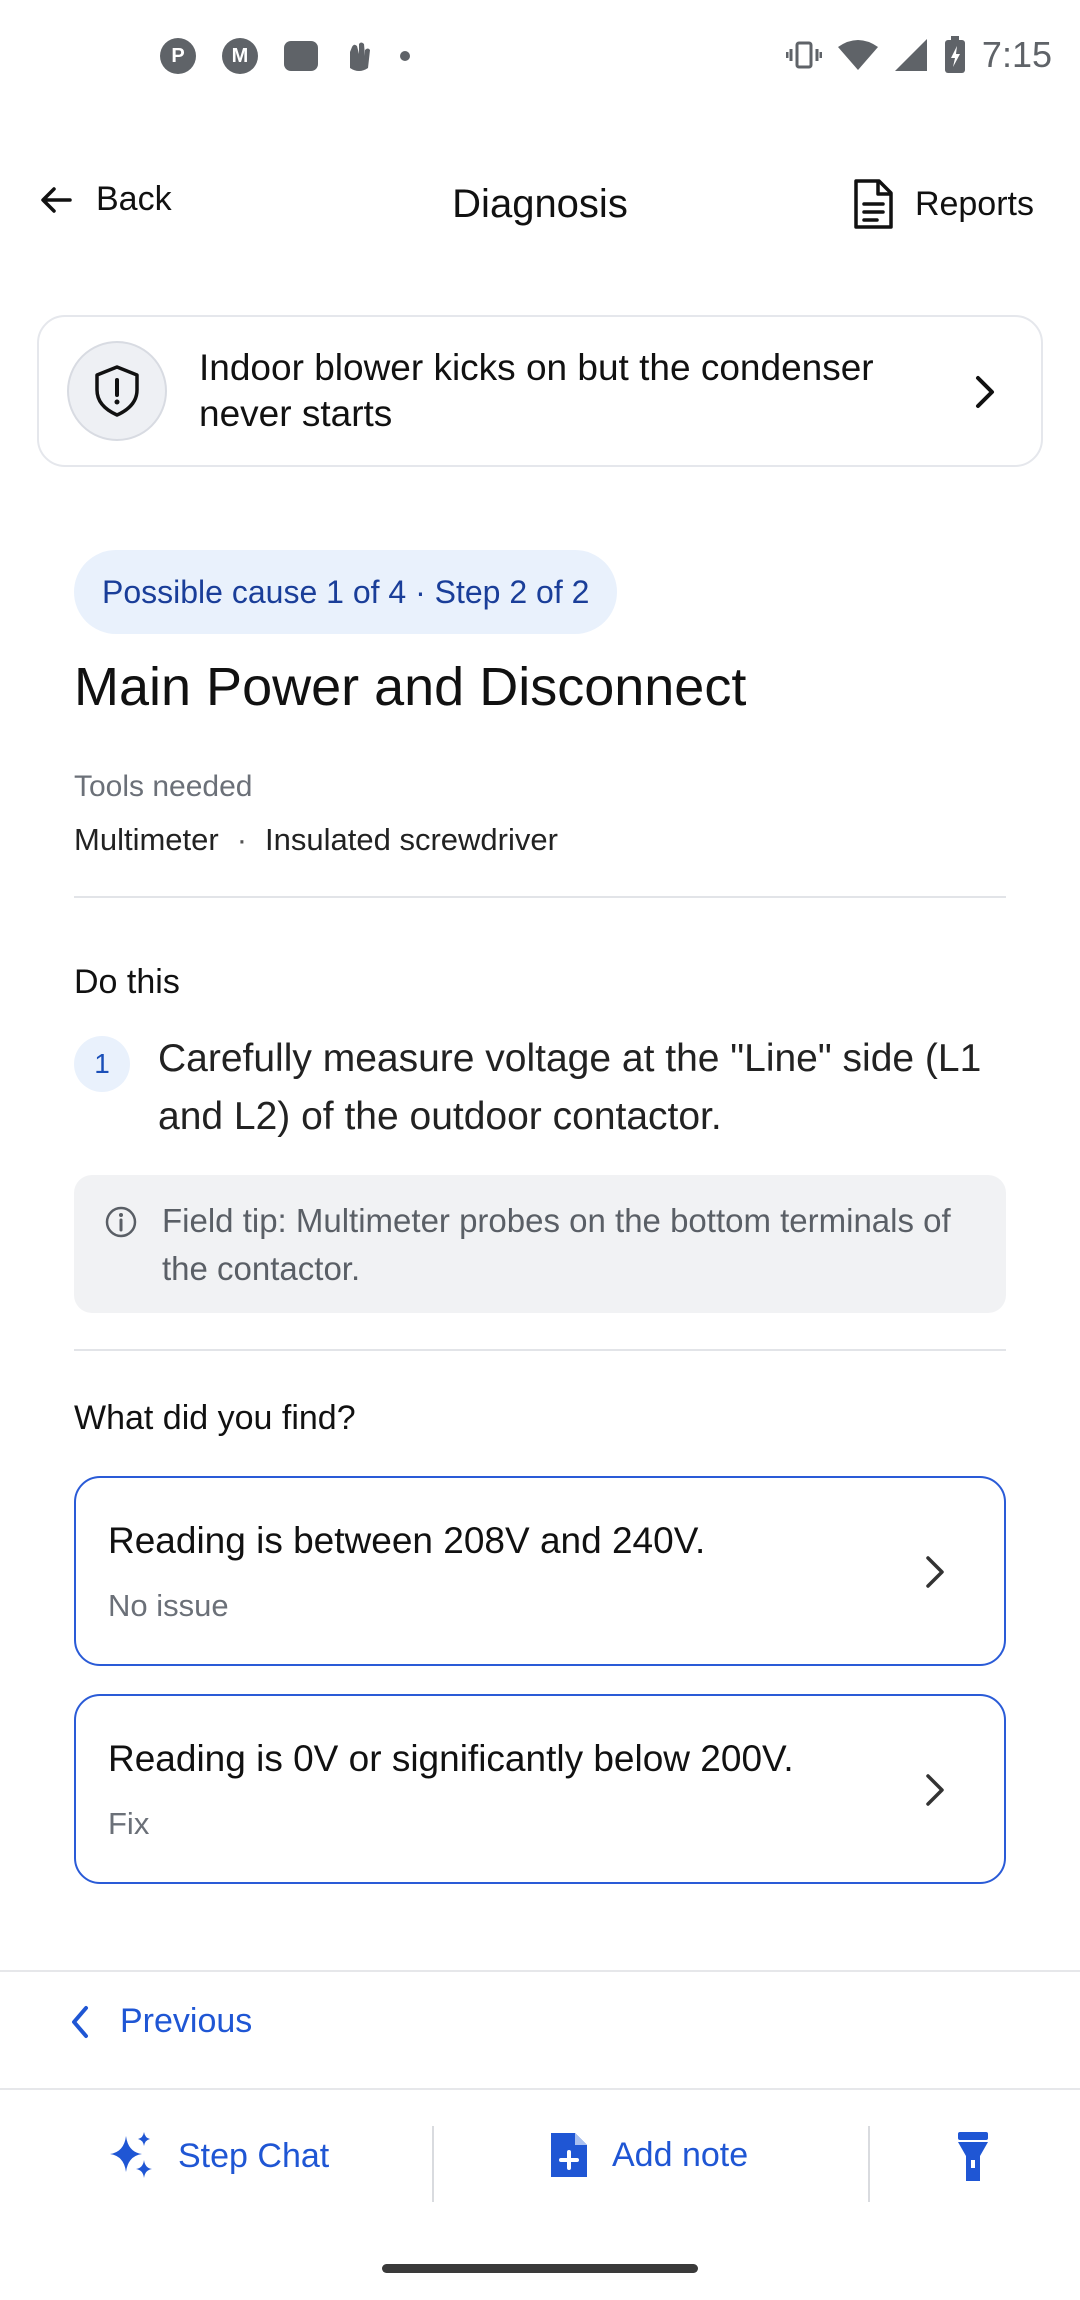 Image resolution: width=1080 pixels, height=2300 pixels. Describe the element at coordinates (146, 839) in the screenshot. I see `tool-item: Multimeter` at that location.